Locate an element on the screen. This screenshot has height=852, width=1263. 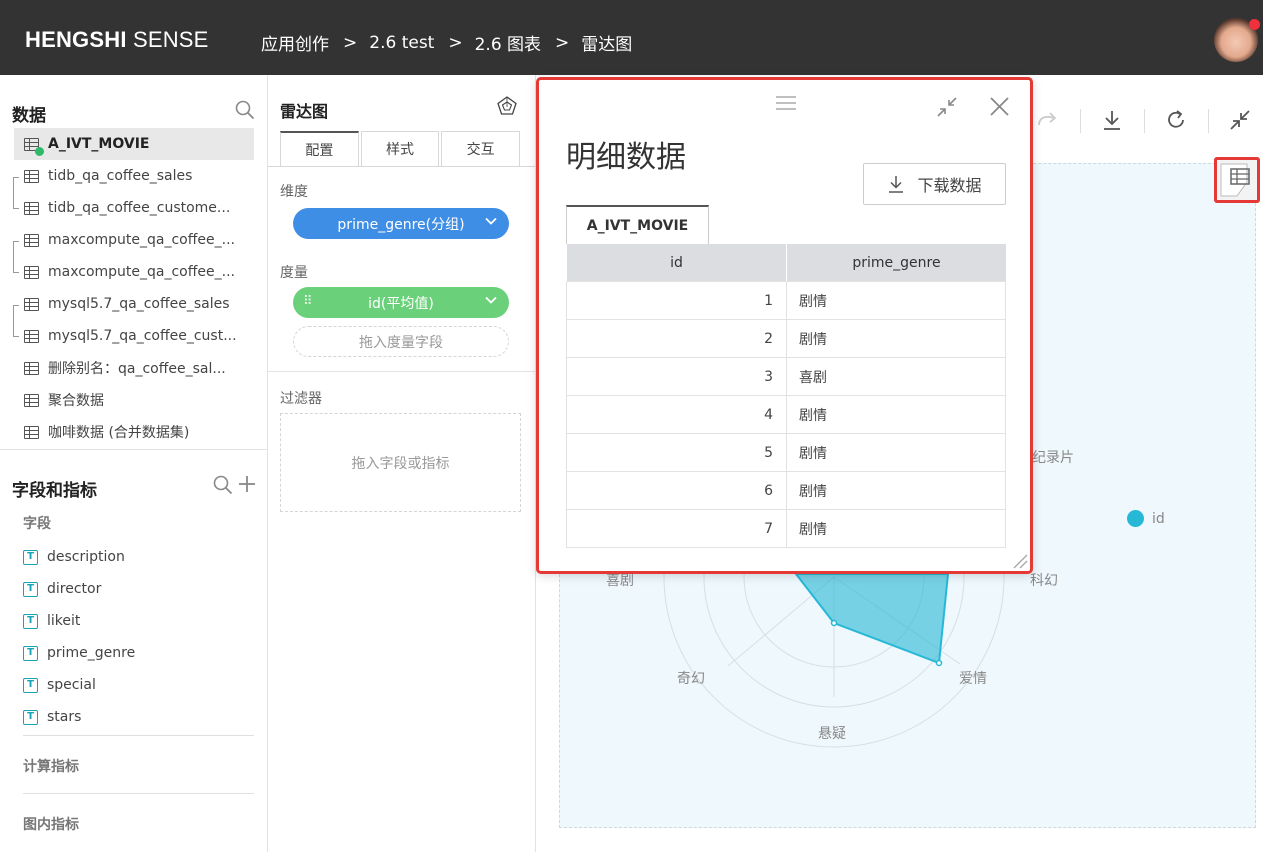
user-avatar is located at coordinates (1237, 40).